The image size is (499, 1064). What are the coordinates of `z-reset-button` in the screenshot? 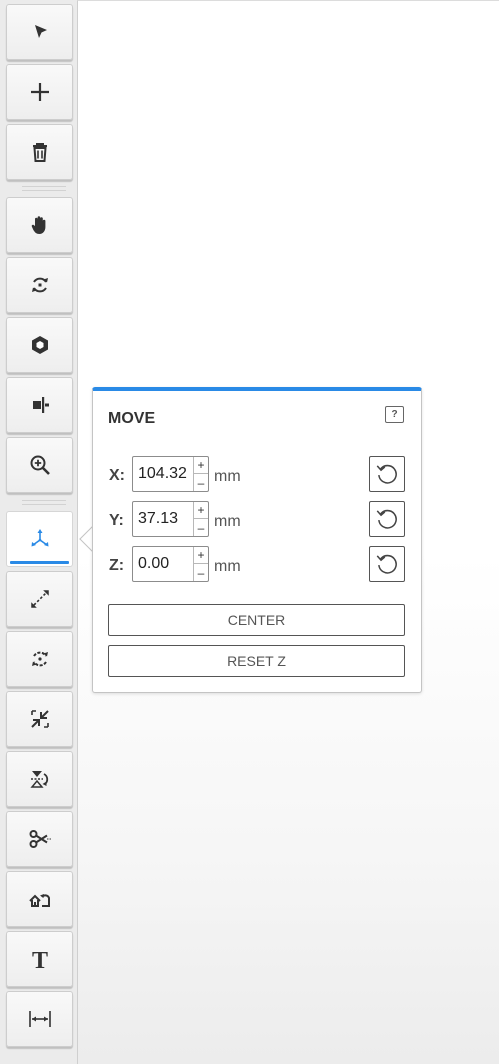 It's located at (387, 564).